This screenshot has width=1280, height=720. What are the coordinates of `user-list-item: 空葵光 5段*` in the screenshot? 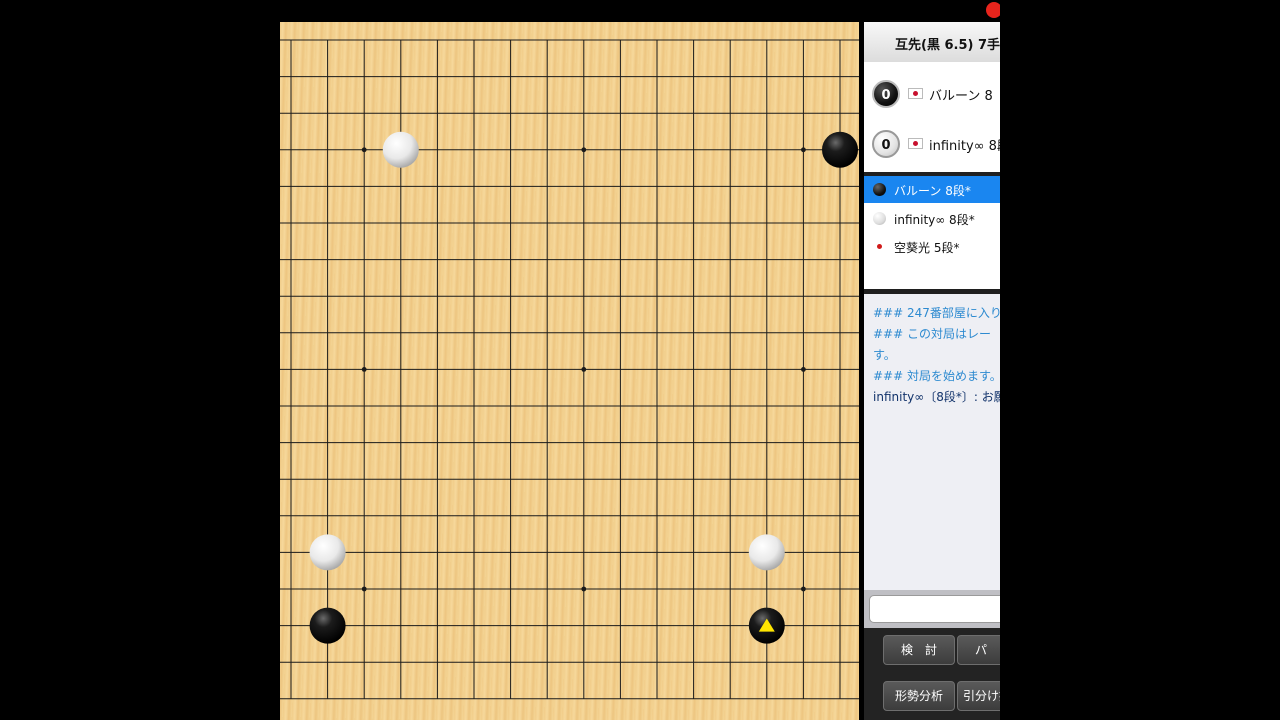 It's located at (932, 246).